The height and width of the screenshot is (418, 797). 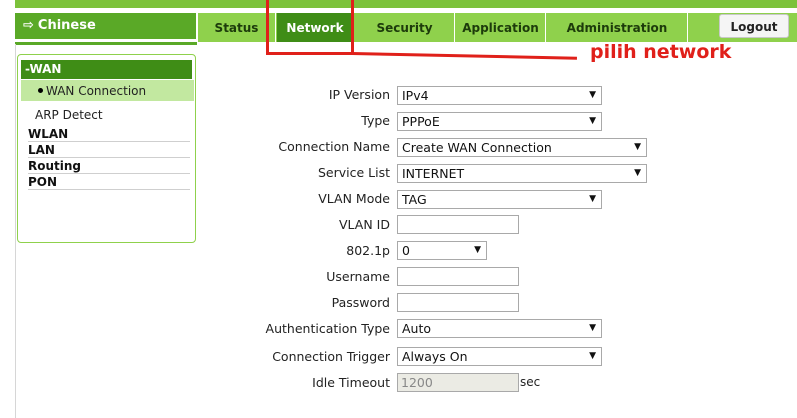 I want to click on sidebar-item-arp-detect: ARP Detect, so click(x=106, y=115).